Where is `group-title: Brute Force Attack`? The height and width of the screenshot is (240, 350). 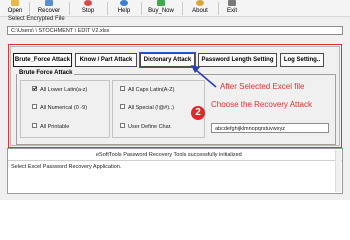 group-title: Brute Force Attack is located at coordinates (46, 73).